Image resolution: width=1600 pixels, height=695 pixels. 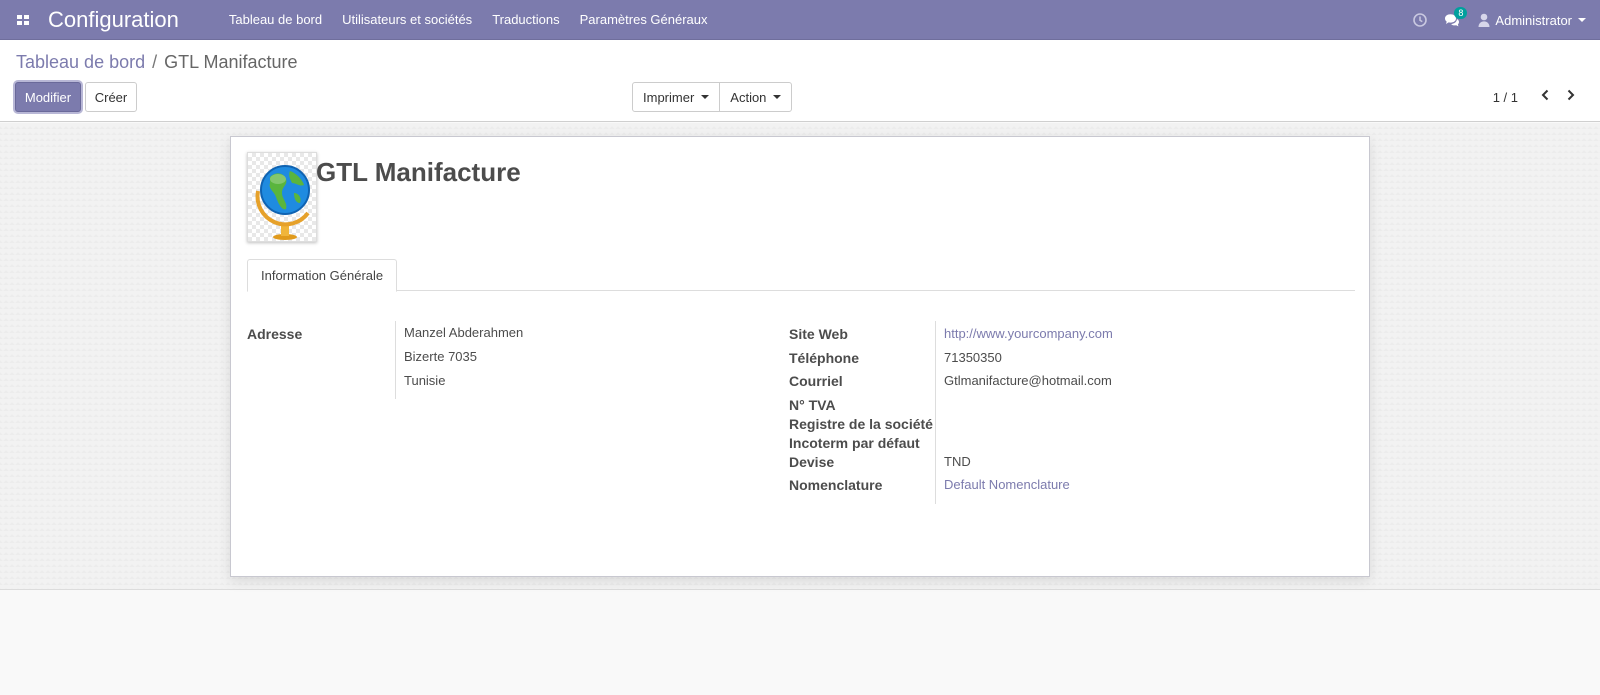 What do you see at coordinates (1085, 333) in the screenshot?
I see `website-link: http://www.yourcompany.com` at bounding box center [1085, 333].